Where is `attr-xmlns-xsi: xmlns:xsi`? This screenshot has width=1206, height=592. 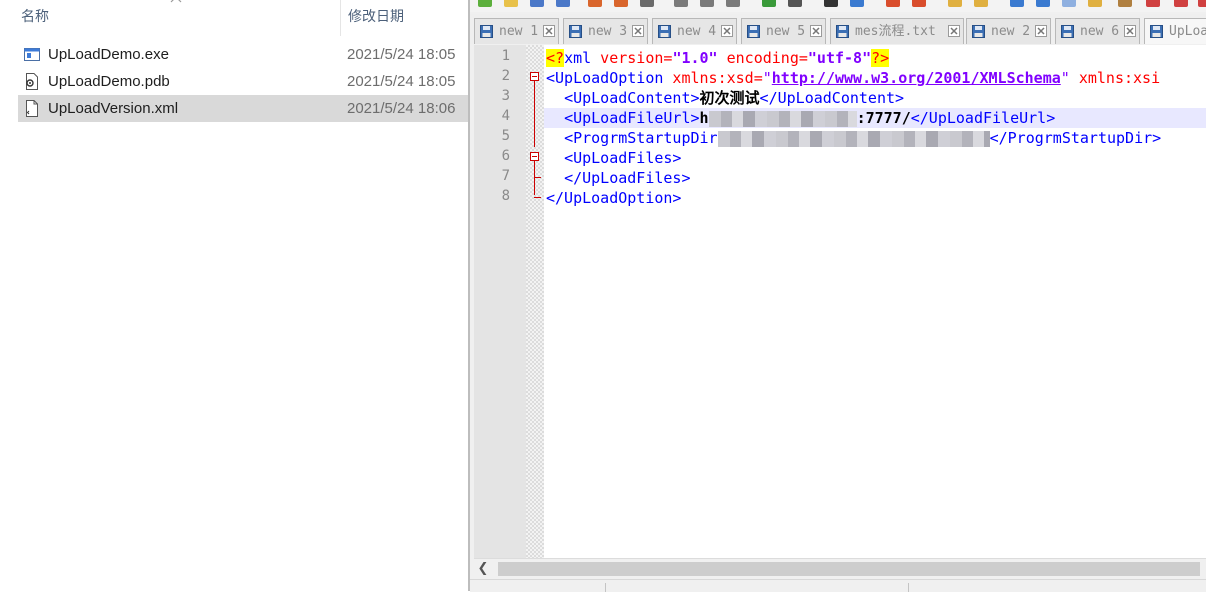
attr-xmlns-xsi: xmlns:xsi is located at coordinates (1115, 78).